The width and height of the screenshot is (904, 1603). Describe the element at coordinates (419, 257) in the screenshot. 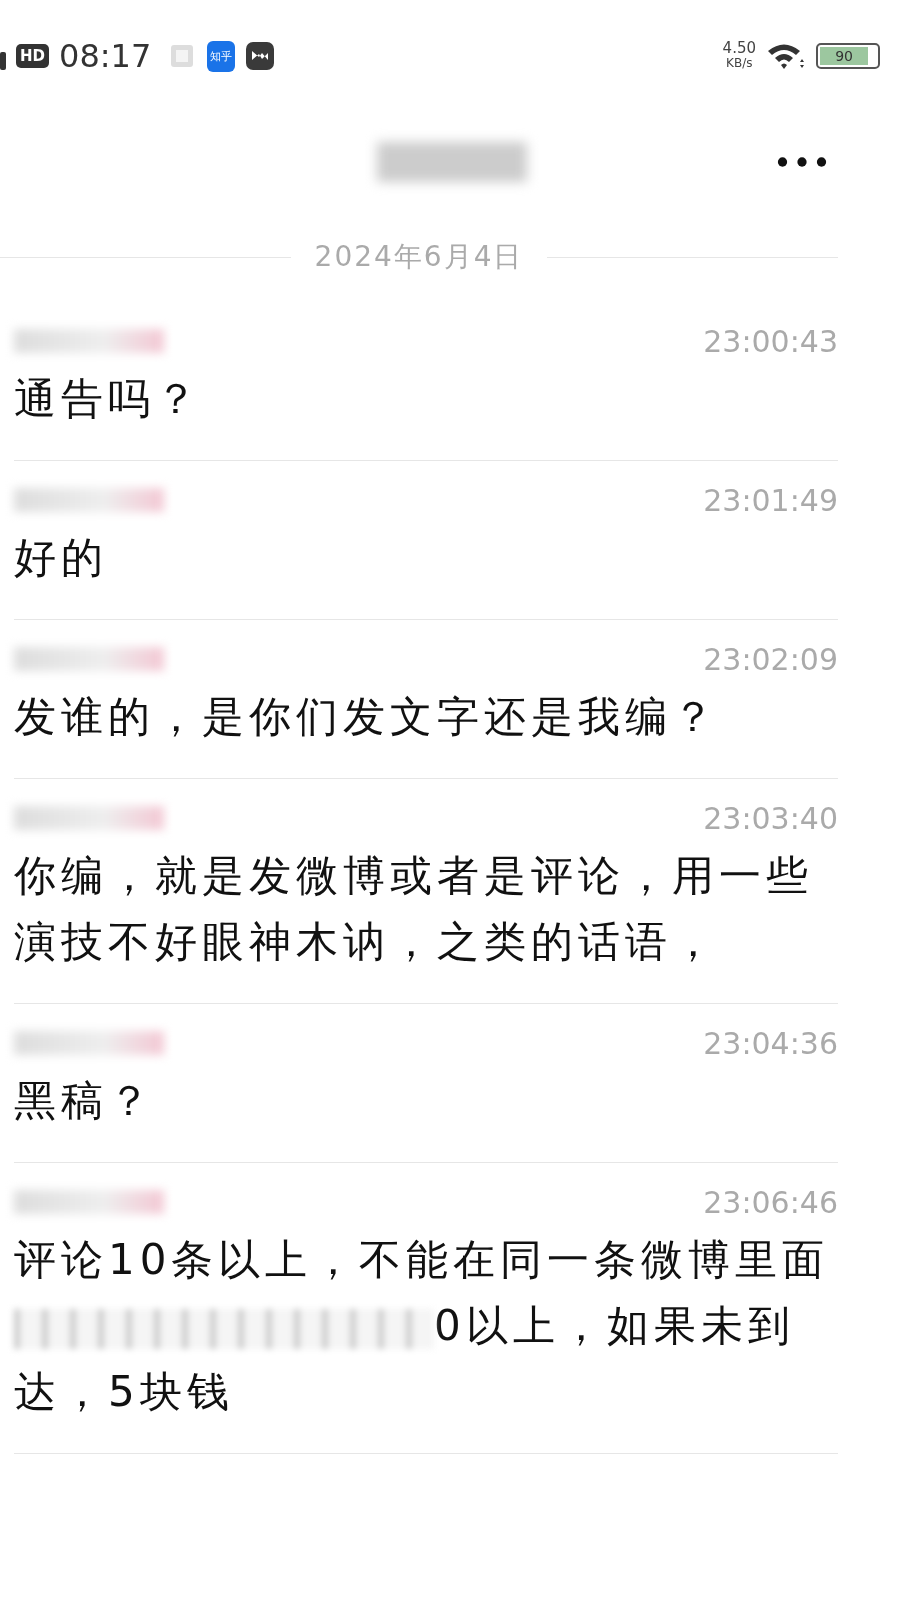

I see `date-divider: 2024年6月4日` at that location.